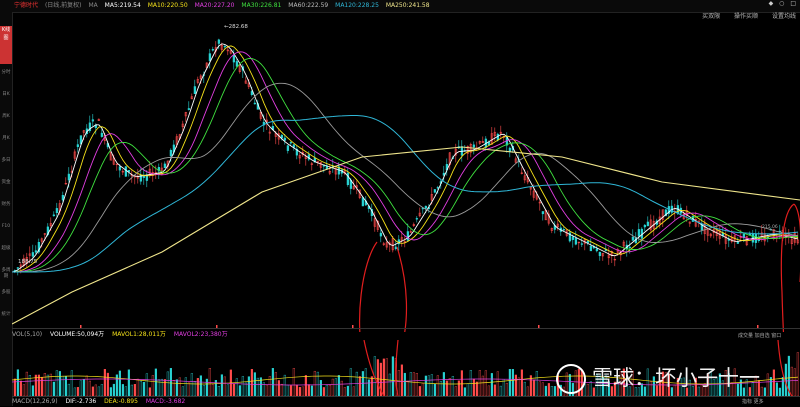 This screenshot has width=800, height=407. What do you see at coordinates (746, 16) in the screenshot?
I see `toolbar-item-2: 操作买顺` at bounding box center [746, 16].